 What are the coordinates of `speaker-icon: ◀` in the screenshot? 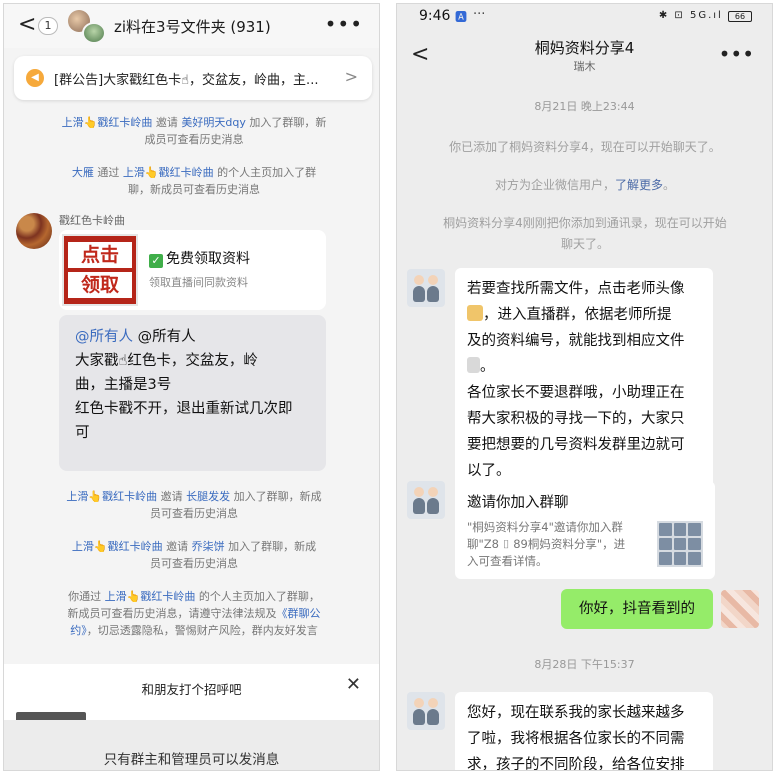 It's located at (35, 78).